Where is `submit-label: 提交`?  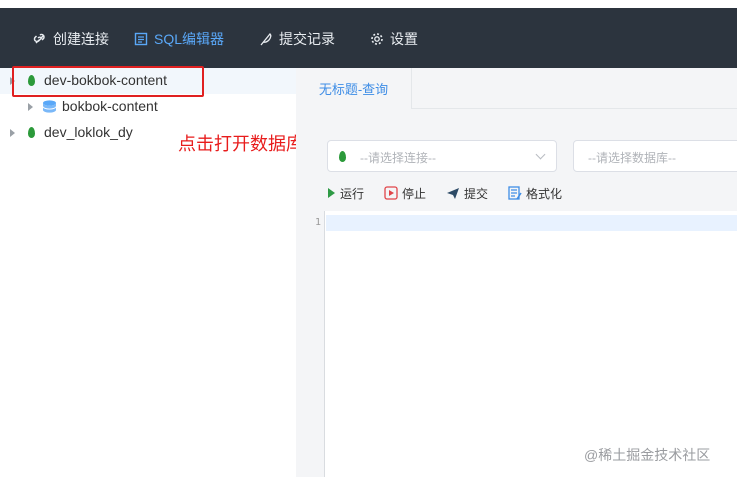
submit-label: 提交 is located at coordinates (476, 193).